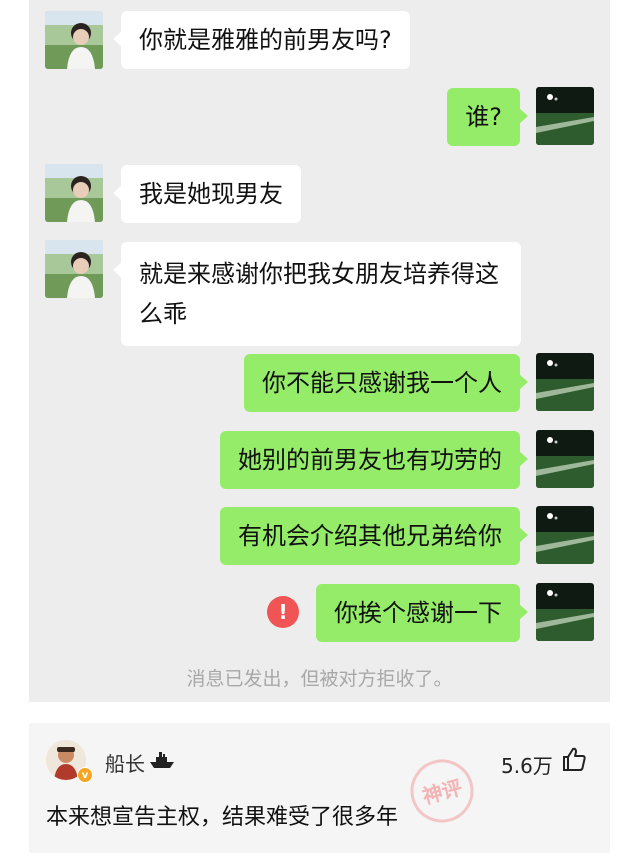 This screenshot has width=640, height=859. I want to click on message-bubble: 她别的前男友也有功劳的, so click(374, 460).